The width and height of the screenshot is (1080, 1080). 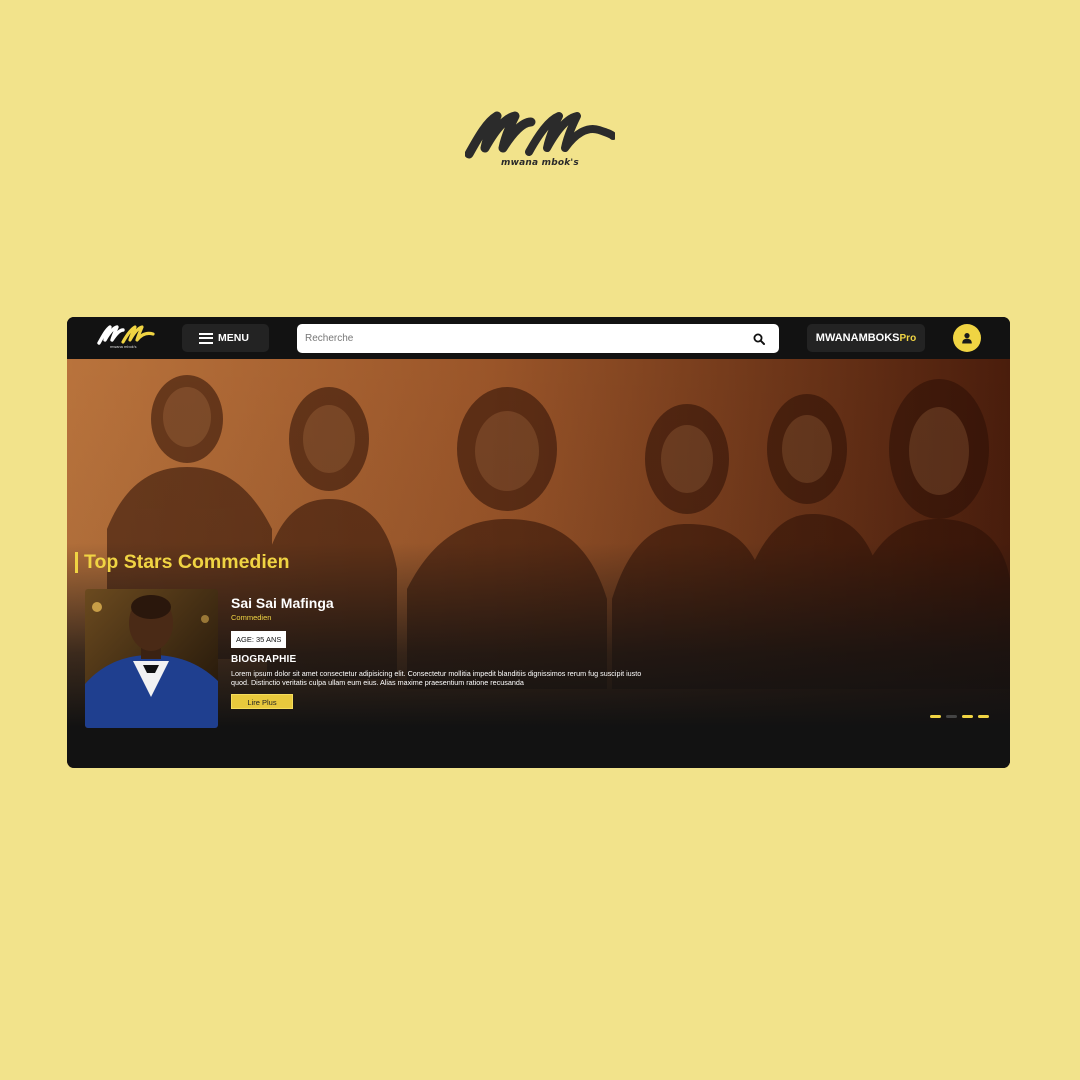 I want to click on title-accent-bar, so click(x=76, y=562).